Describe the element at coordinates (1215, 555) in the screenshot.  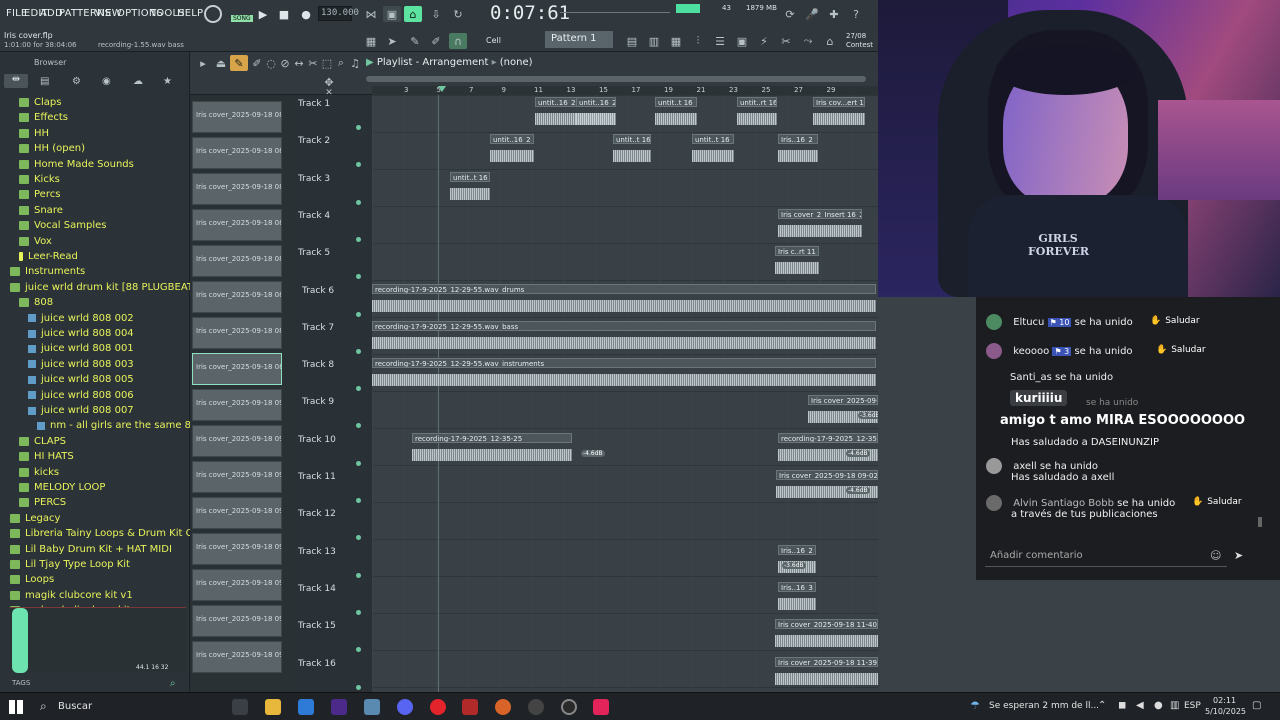
I see `emoji-icon: ☺` at that location.